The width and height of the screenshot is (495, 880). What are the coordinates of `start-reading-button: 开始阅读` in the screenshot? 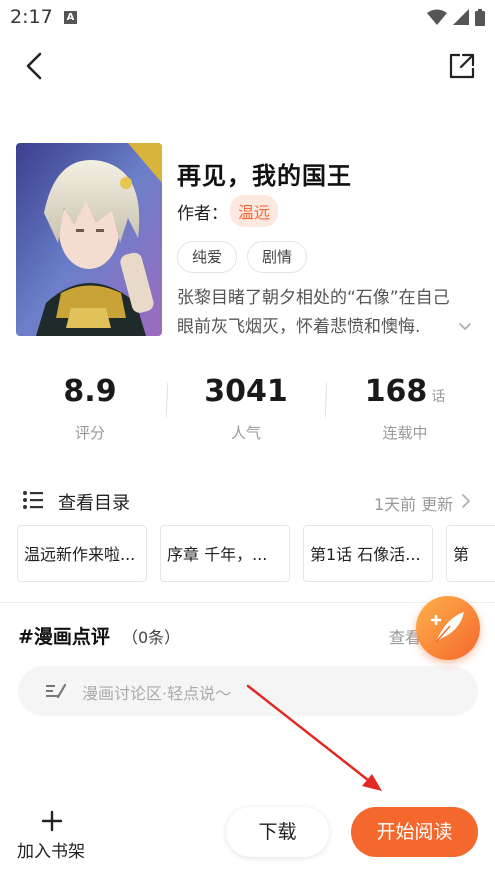 It's located at (414, 832).